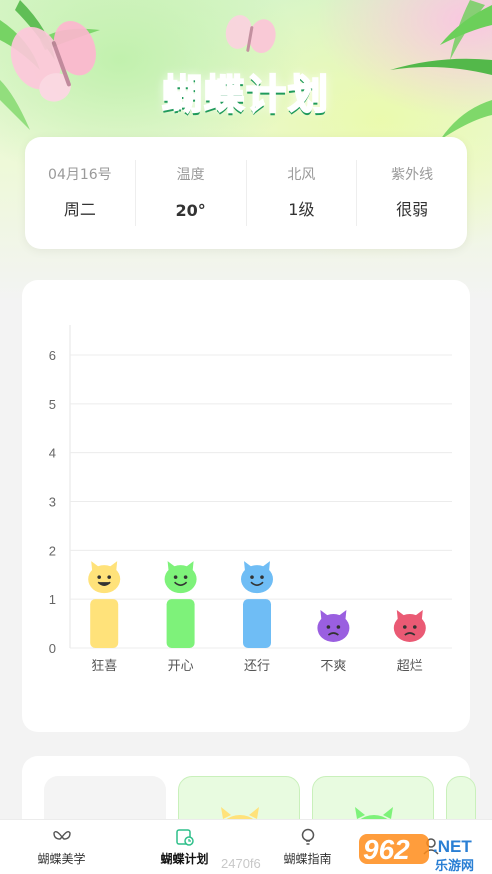 Image resolution: width=492 pixels, height=874 pixels. What do you see at coordinates (52, 404) in the screenshot?
I see `y-tick-label: 5` at bounding box center [52, 404].